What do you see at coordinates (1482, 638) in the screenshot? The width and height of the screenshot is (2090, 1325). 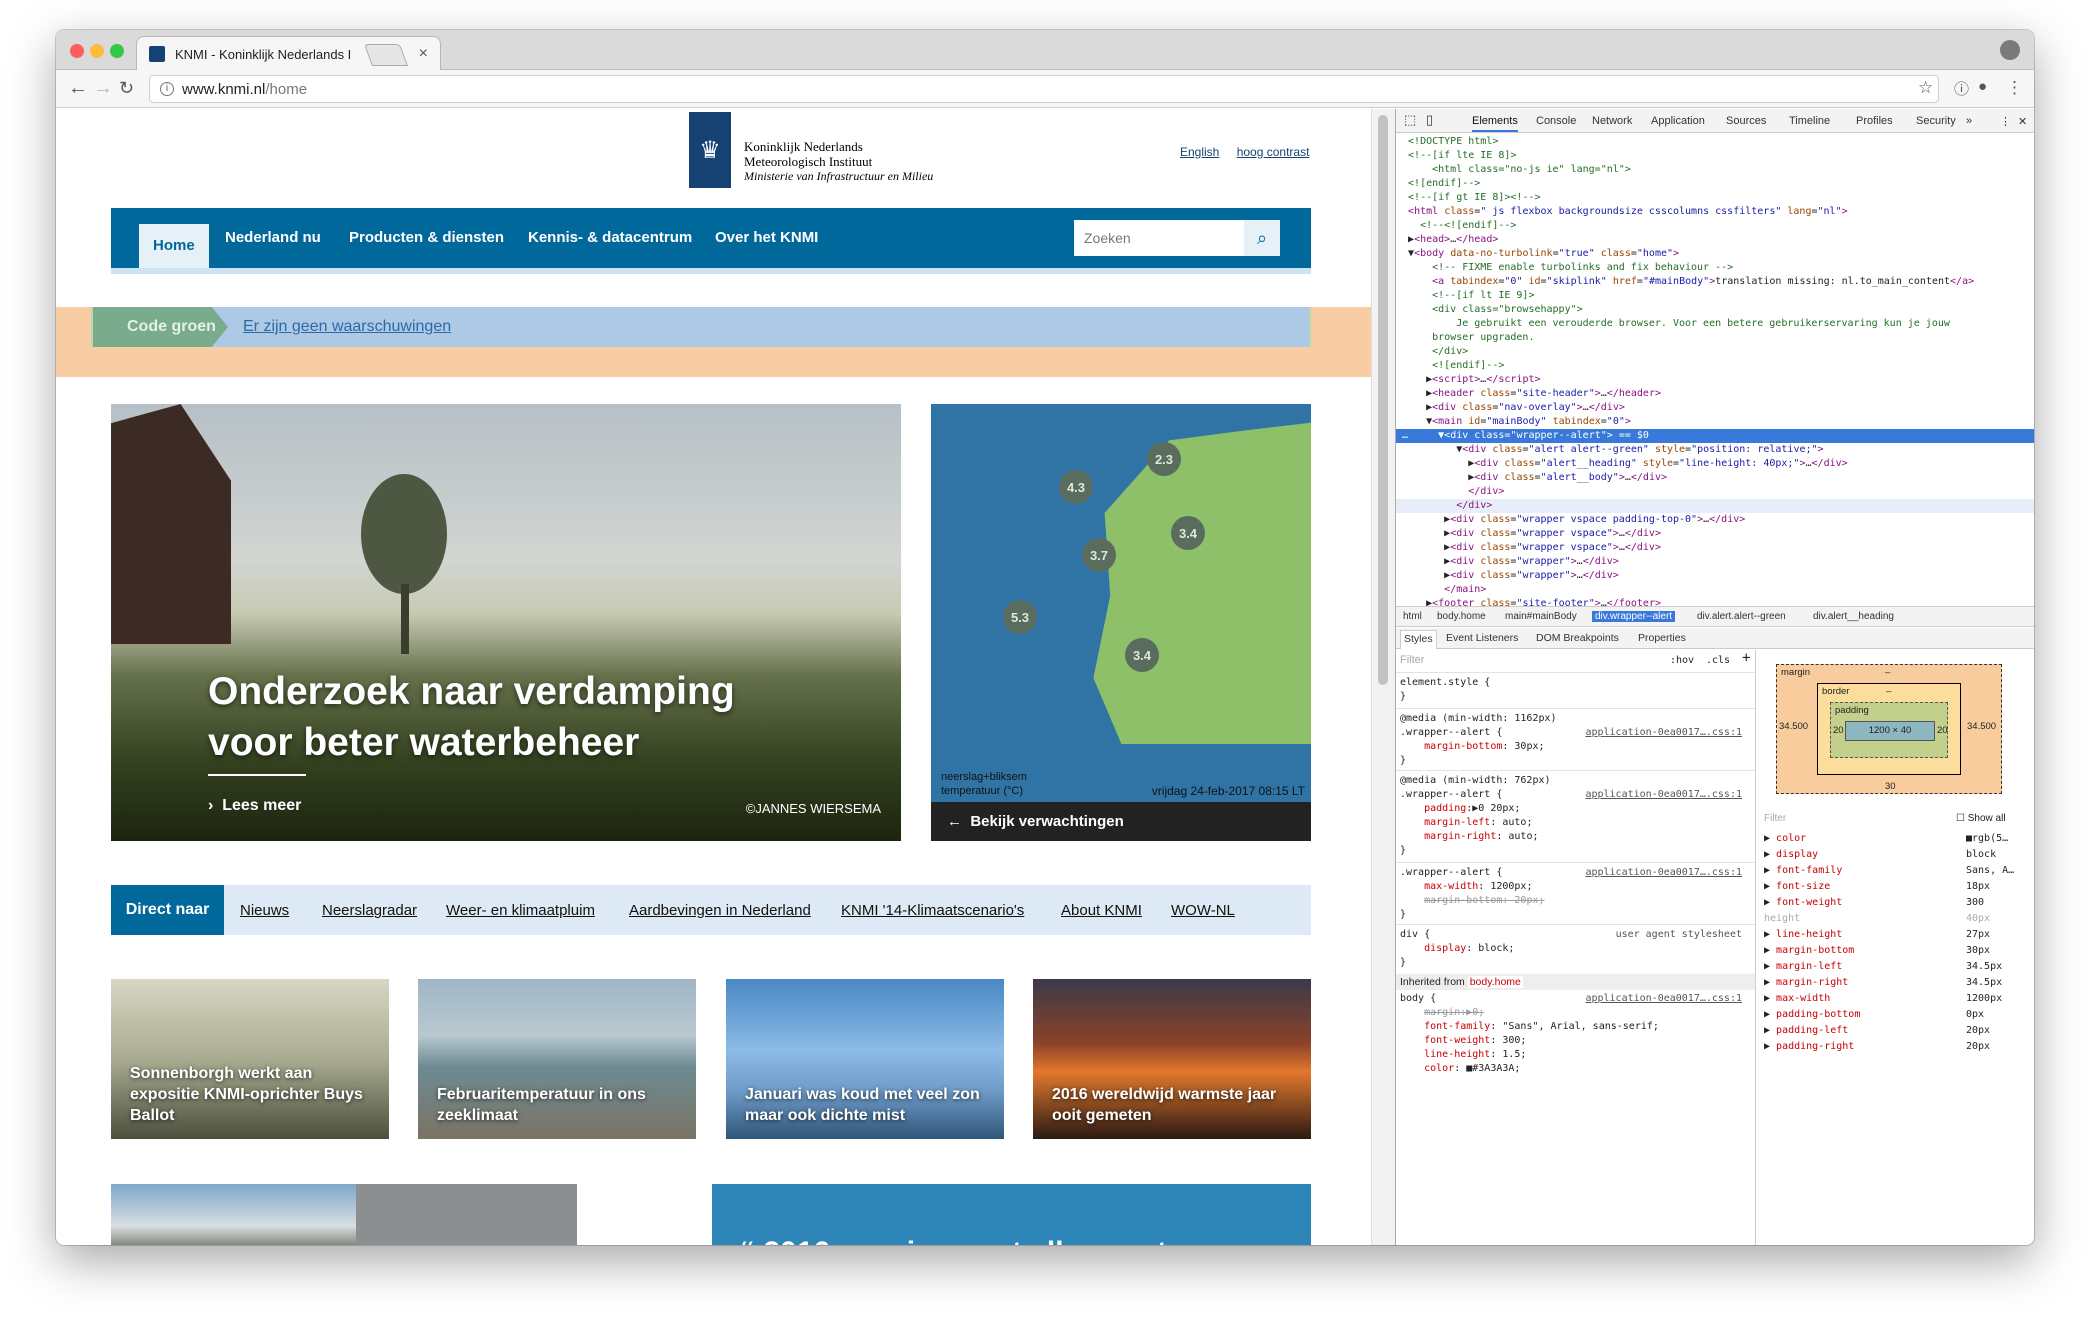 I see `subtab-event-listeners: Event Listeners` at bounding box center [1482, 638].